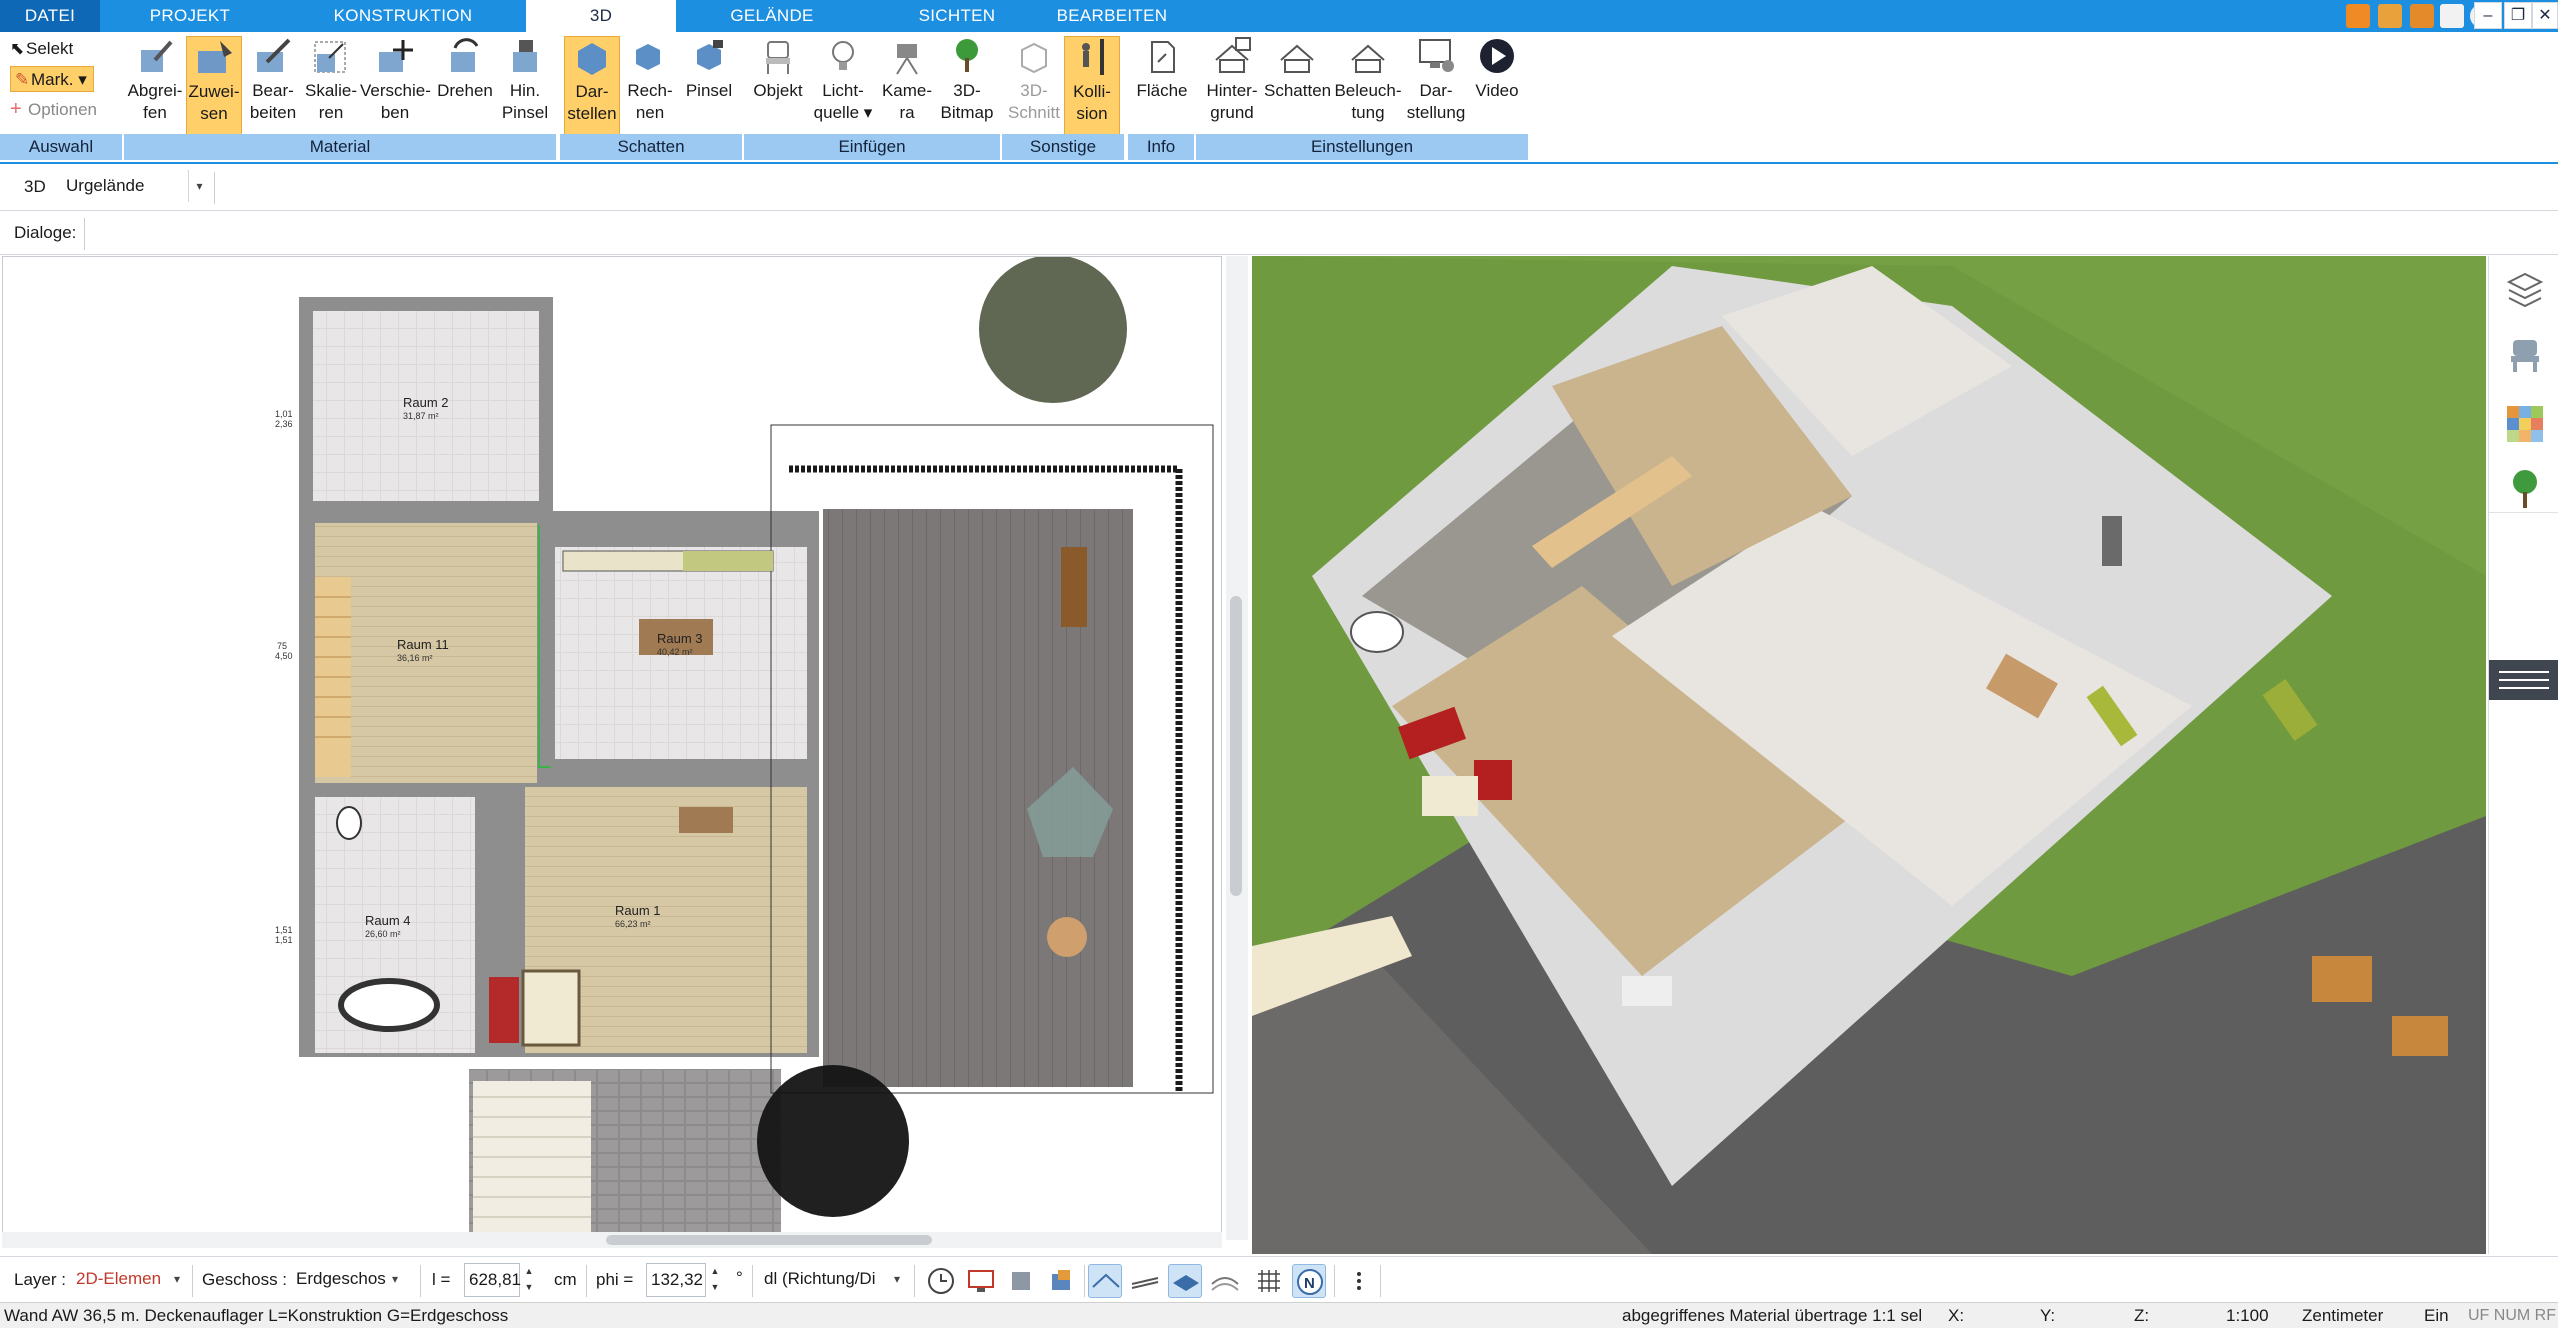 The height and width of the screenshot is (1329, 2558). I want to click on phi-input: 132,32, so click(676, 1280).